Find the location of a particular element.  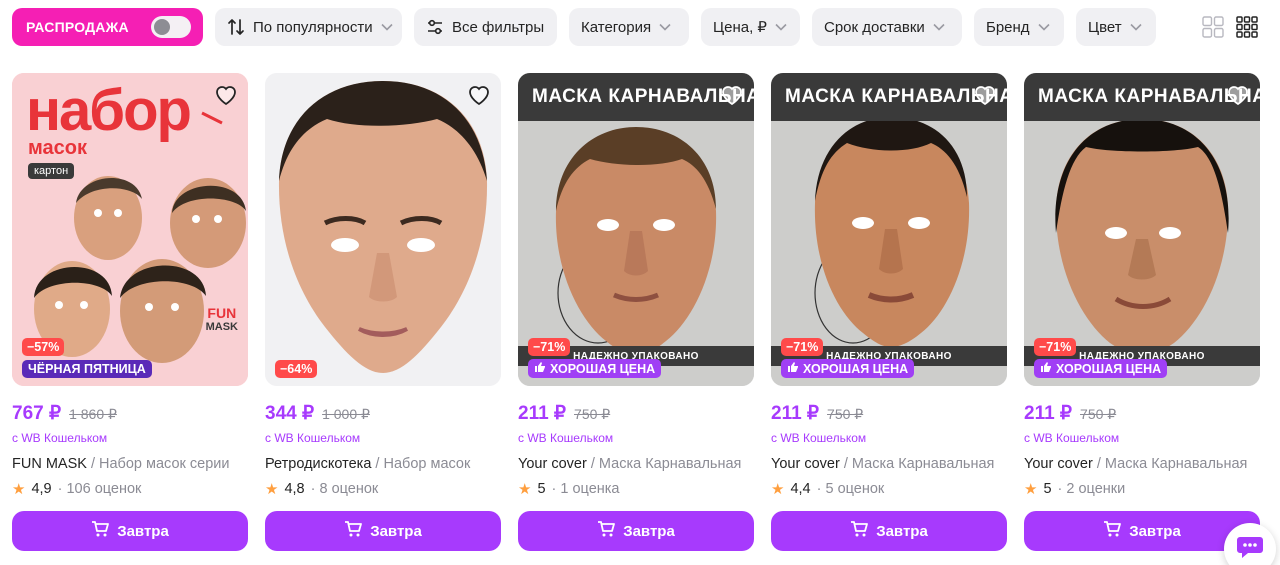

sort-dropdown: По популярности is located at coordinates (308, 27).